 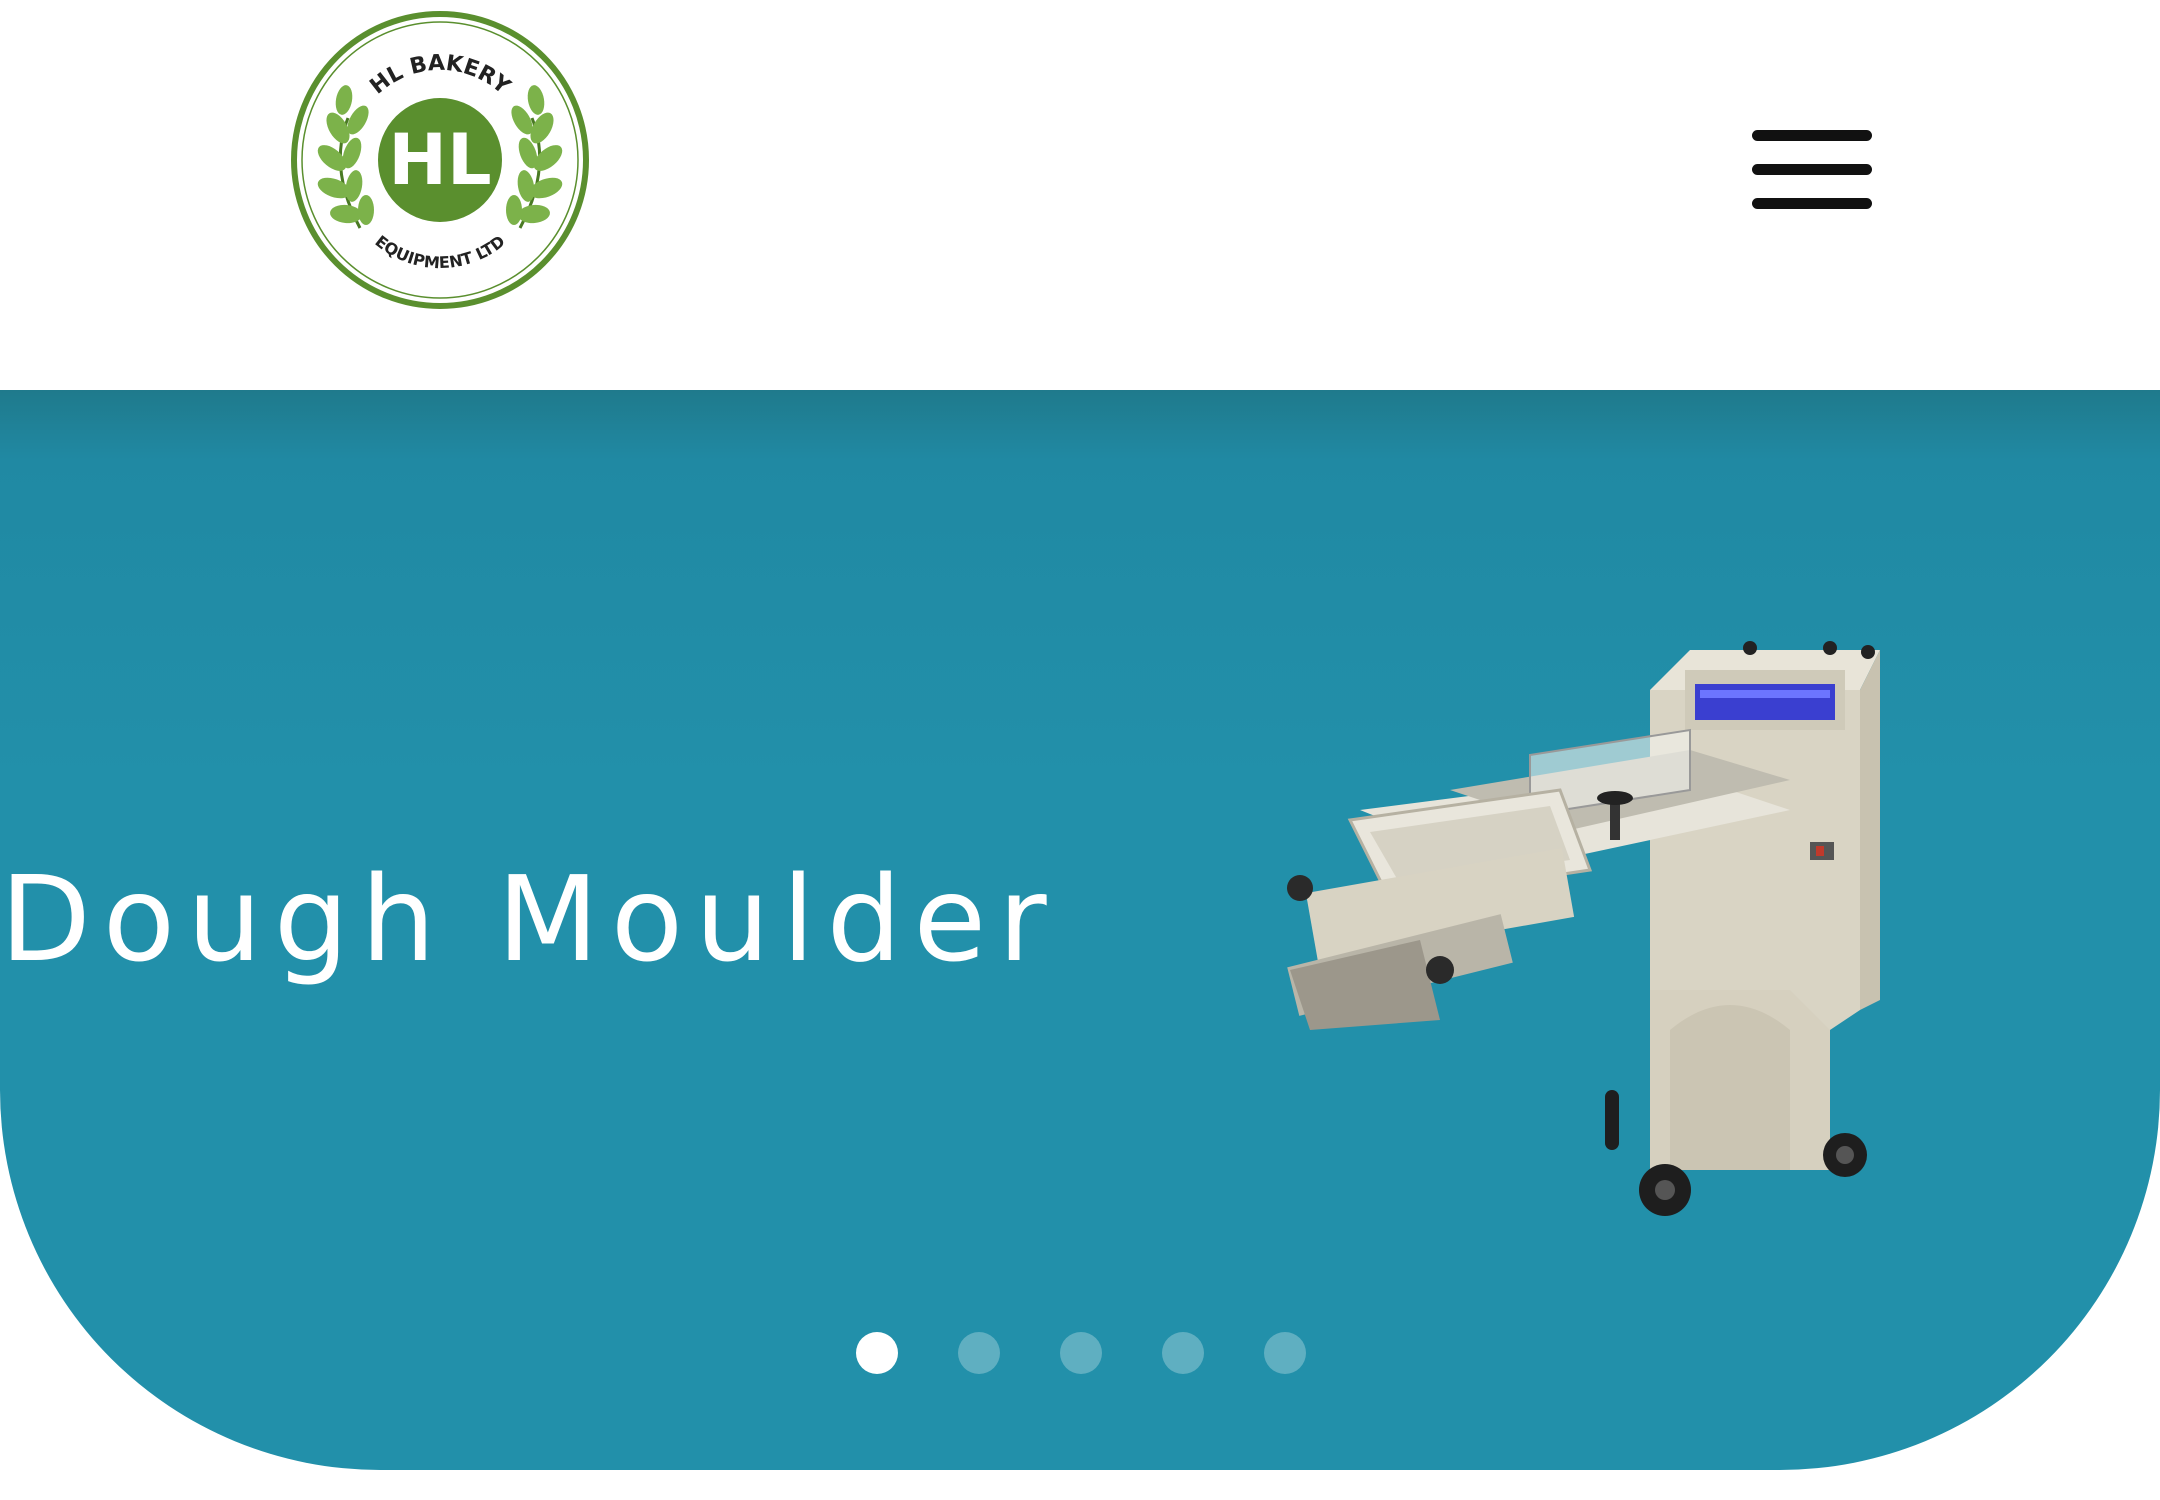 I want to click on hamburger-menu-button, so click(x=1810, y=173).